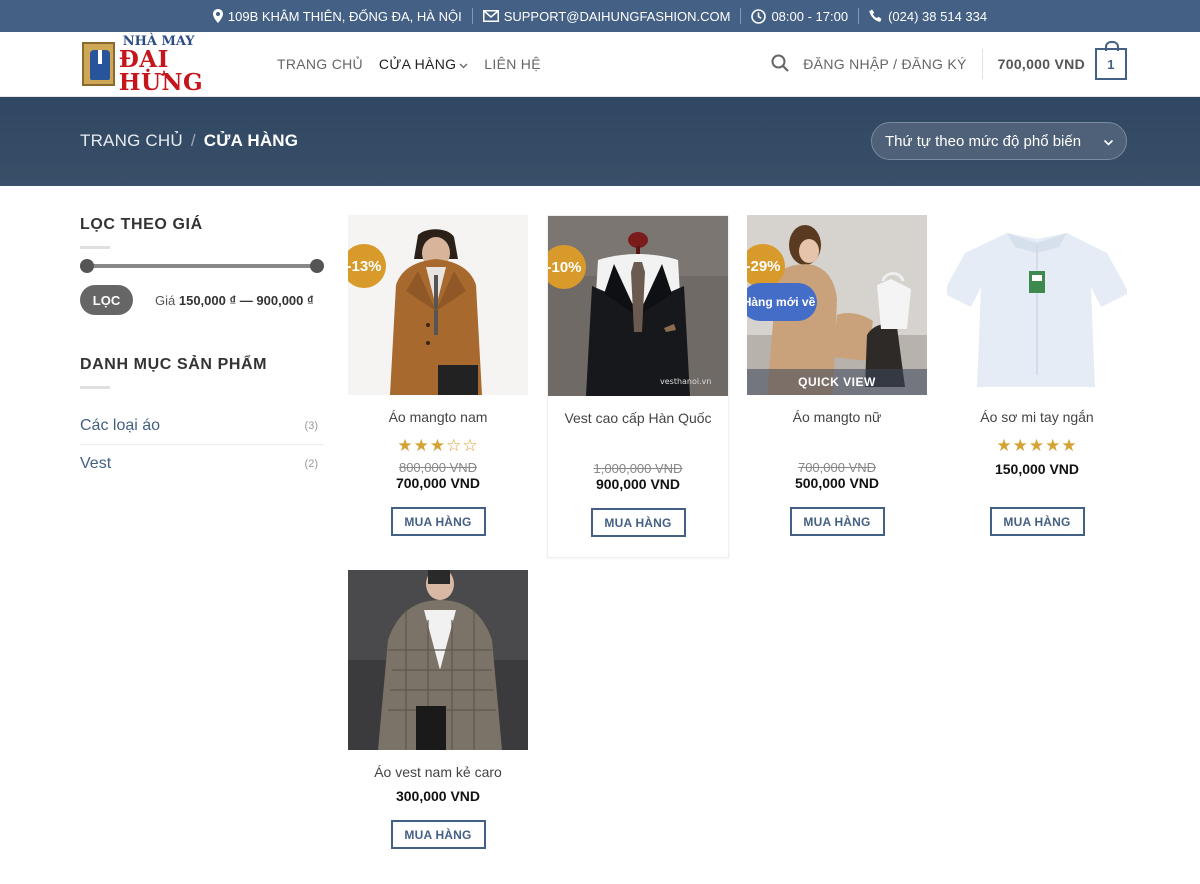 This screenshot has height=884, width=1200. What do you see at coordinates (937, 16) in the screenshot?
I see `phone-link: (024) 38 514 334` at bounding box center [937, 16].